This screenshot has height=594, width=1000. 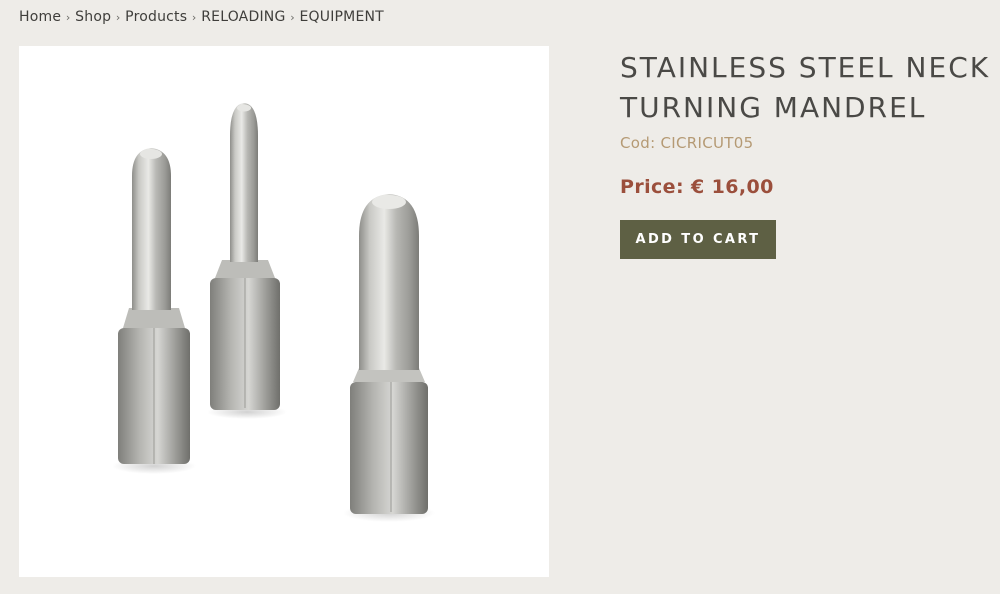 I want to click on breadcrumb-products-link: Products, so click(x=156, y=17).